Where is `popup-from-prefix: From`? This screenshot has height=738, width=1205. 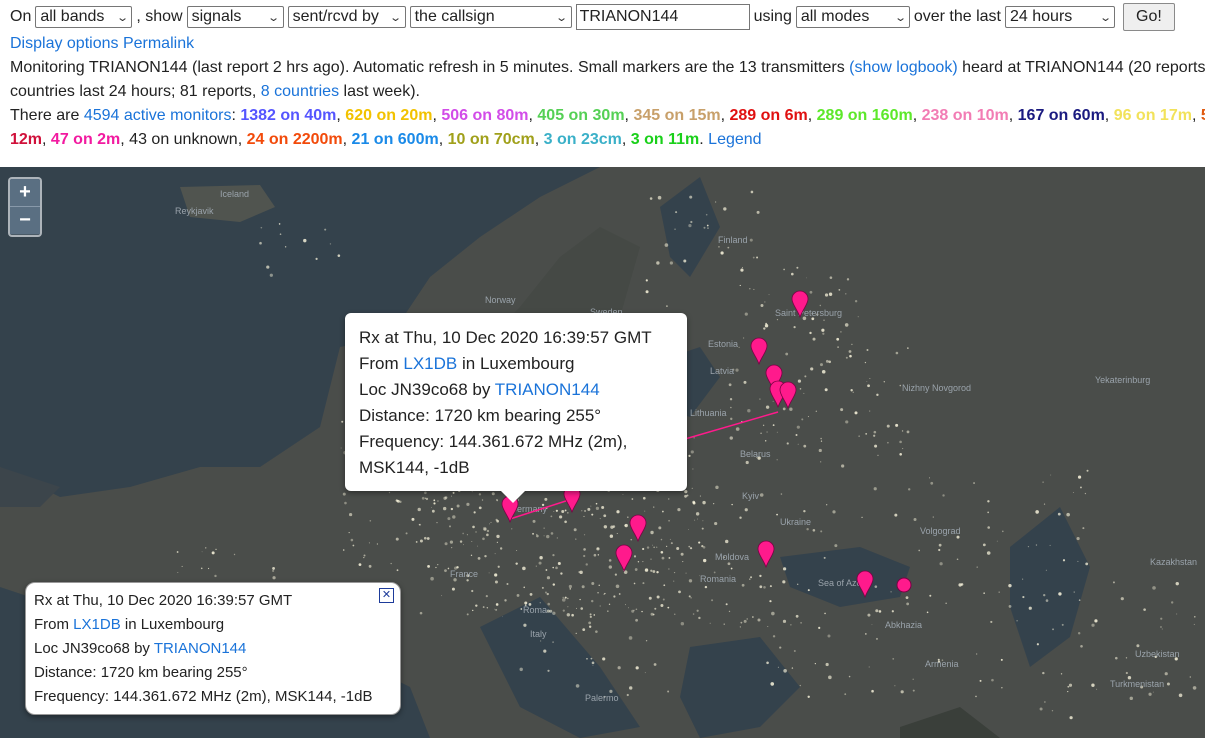 popup-from-prefix: From is located at coordinates (381, 363).